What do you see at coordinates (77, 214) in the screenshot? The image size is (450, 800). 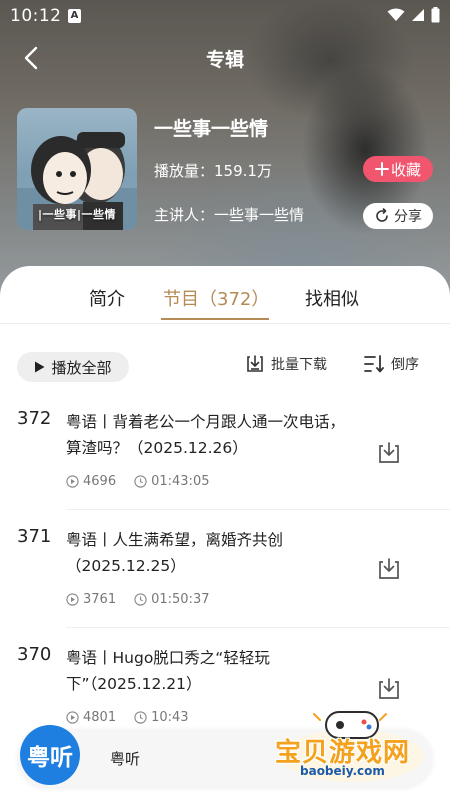 I see `cover-caption: |一些事|一些情` at bounding box center [77, 214].